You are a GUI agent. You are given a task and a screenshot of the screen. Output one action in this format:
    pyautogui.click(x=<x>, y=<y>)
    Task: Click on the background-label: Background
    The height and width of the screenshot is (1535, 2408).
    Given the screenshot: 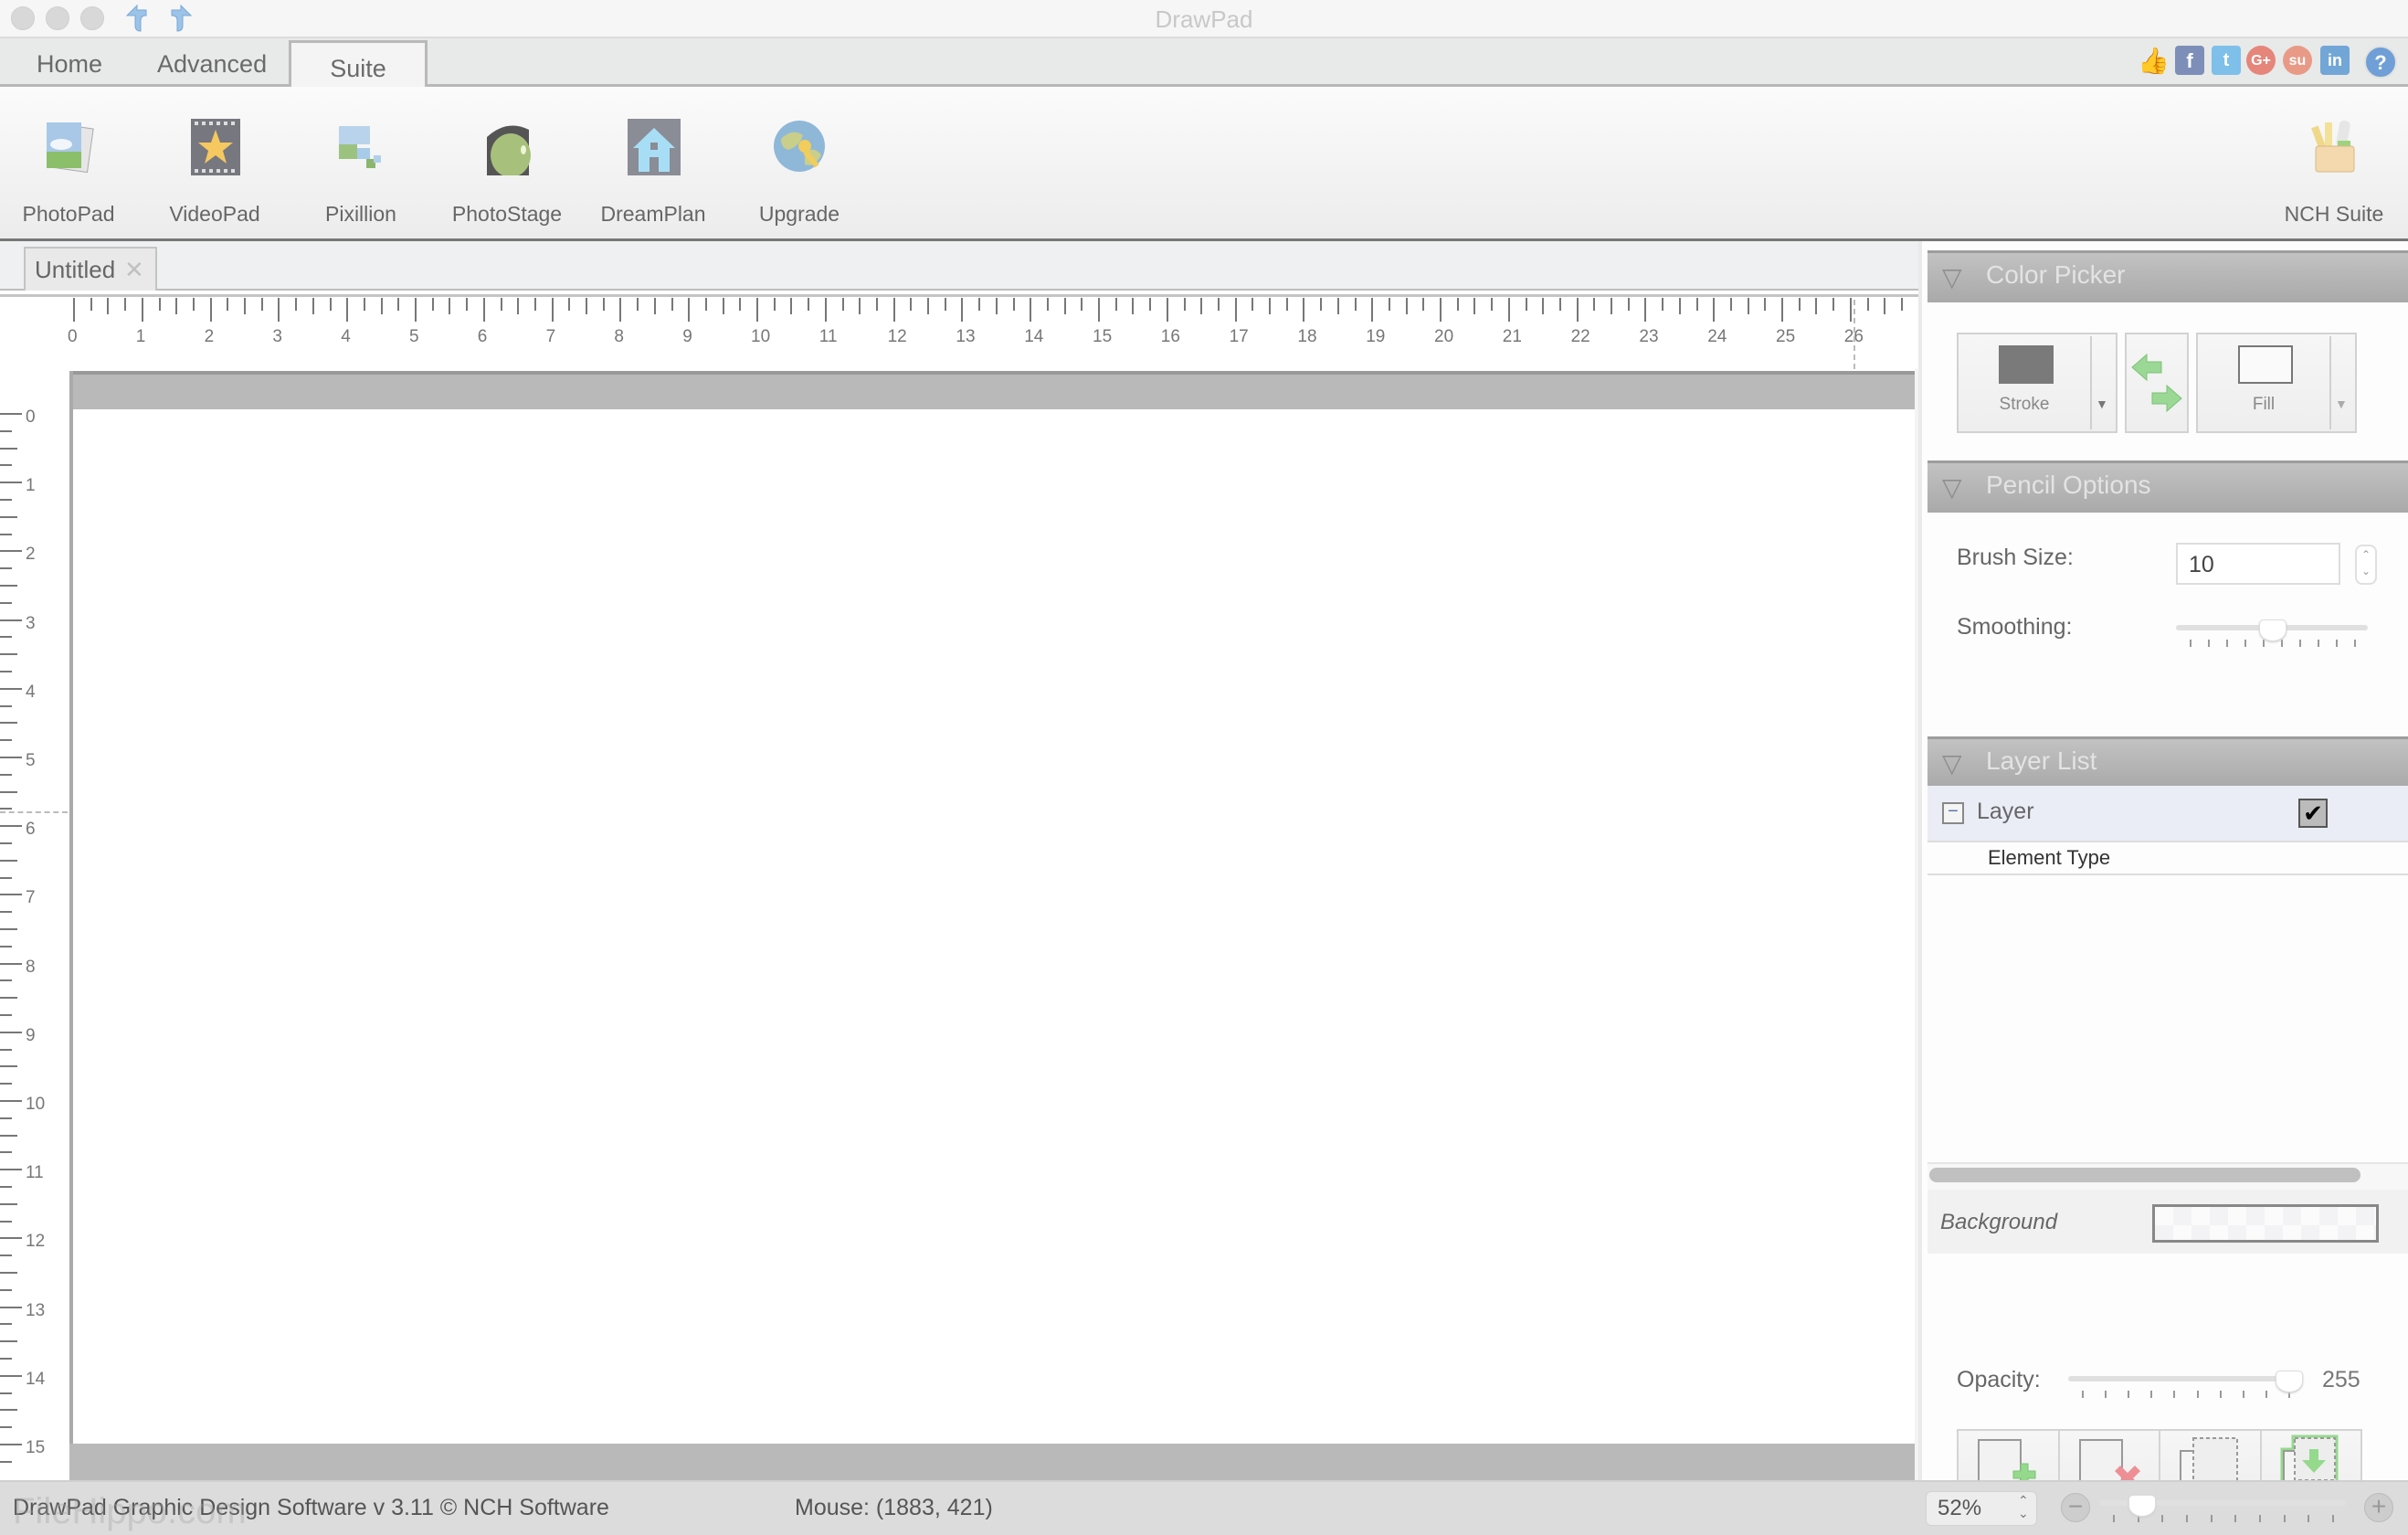 What is the action you would take?
    pyautogui.click(x=1999, y=1222)
    